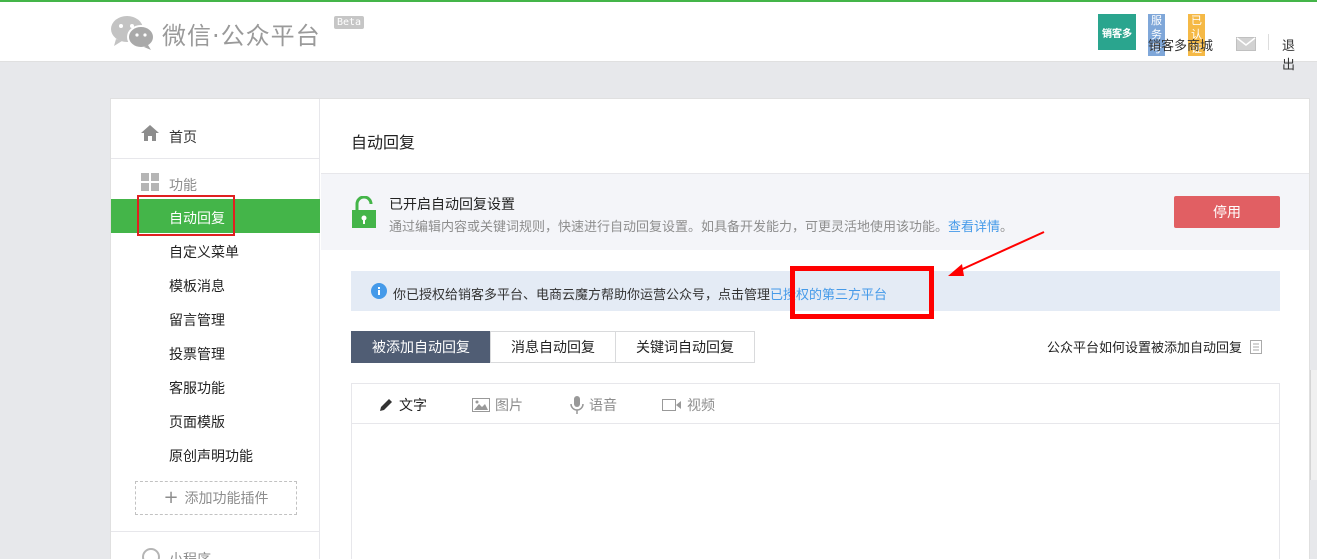  What do you see at coordinates (183, 138) in the screenshot?
I see `sidebar-home-label: 首页` at bounding box center [183, 138].